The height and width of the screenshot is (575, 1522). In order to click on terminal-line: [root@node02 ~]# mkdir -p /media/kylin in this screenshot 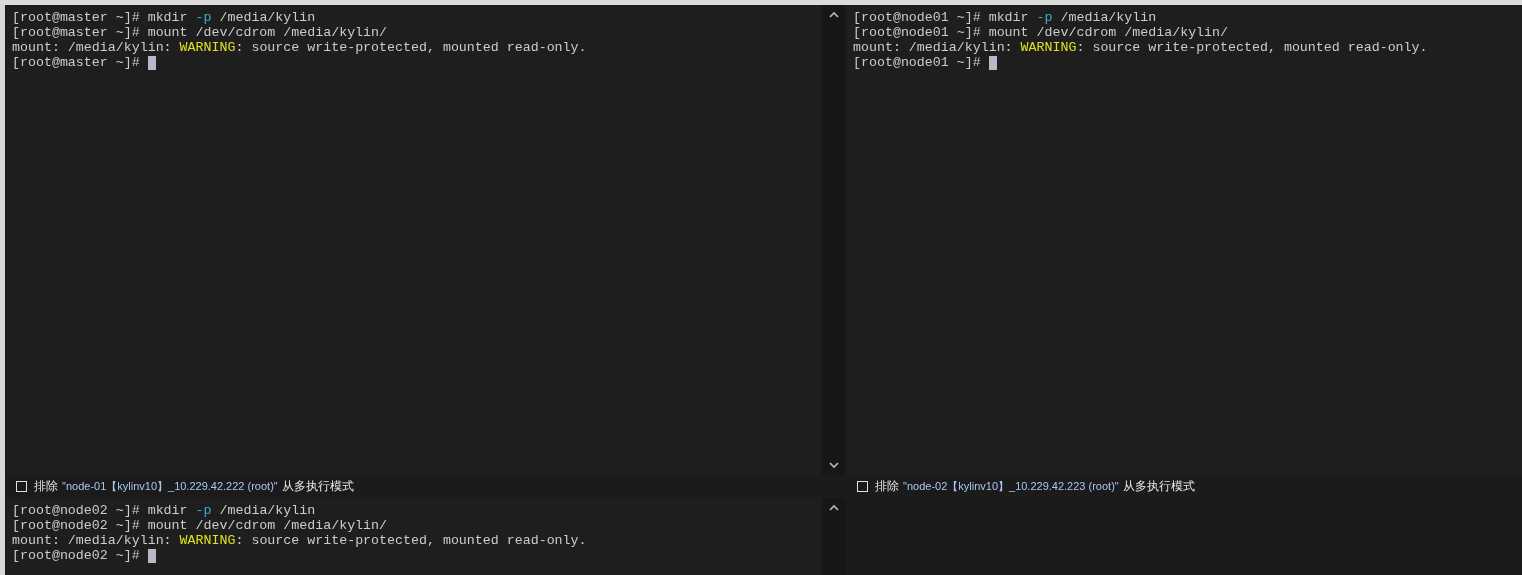, I will do `click(164, 510)`.